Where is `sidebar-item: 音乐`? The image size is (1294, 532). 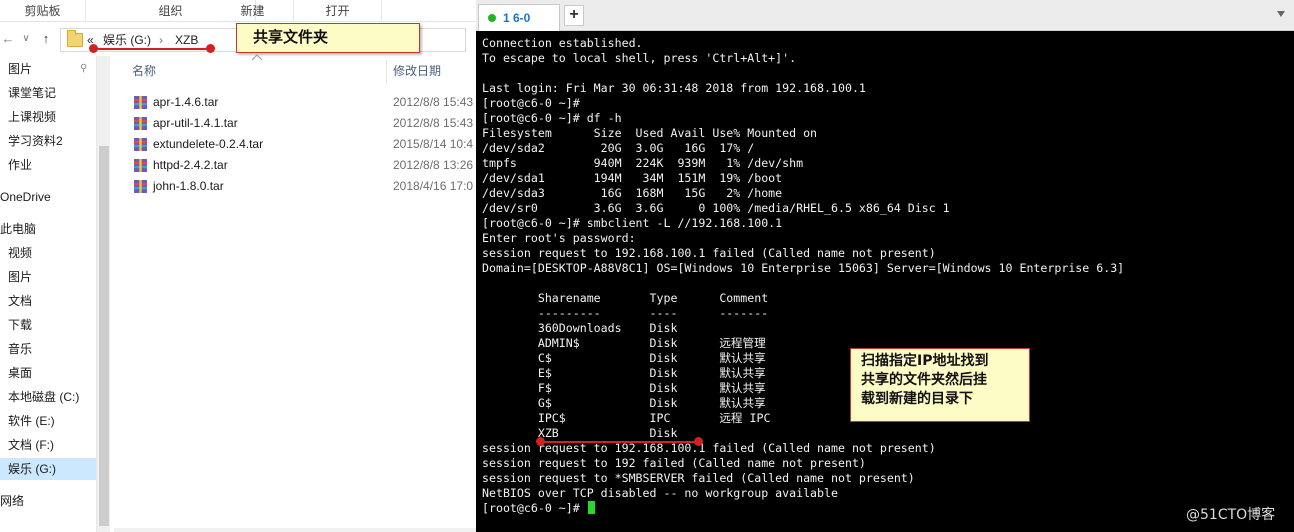
sidebar-item: 音乐 is located at coordinates (48, 349).